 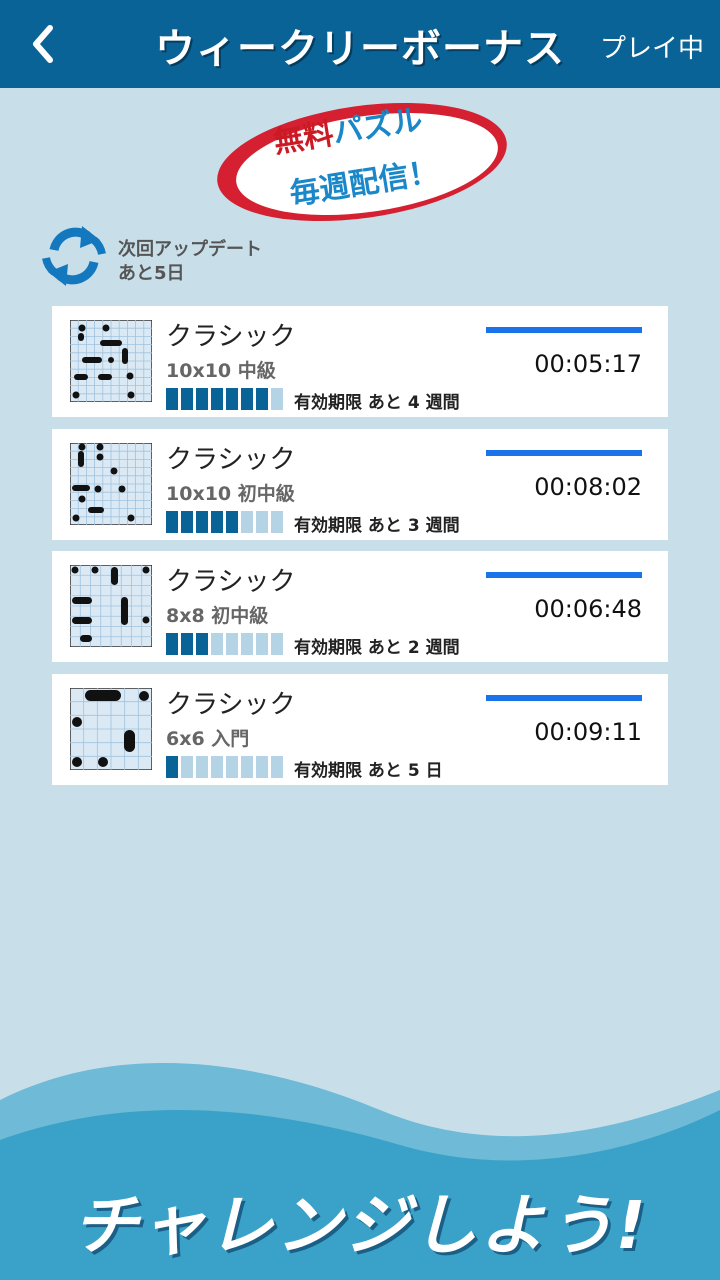 I want to click on puzzle-size-level: 10x10 中級, so click(x=221, y=371).